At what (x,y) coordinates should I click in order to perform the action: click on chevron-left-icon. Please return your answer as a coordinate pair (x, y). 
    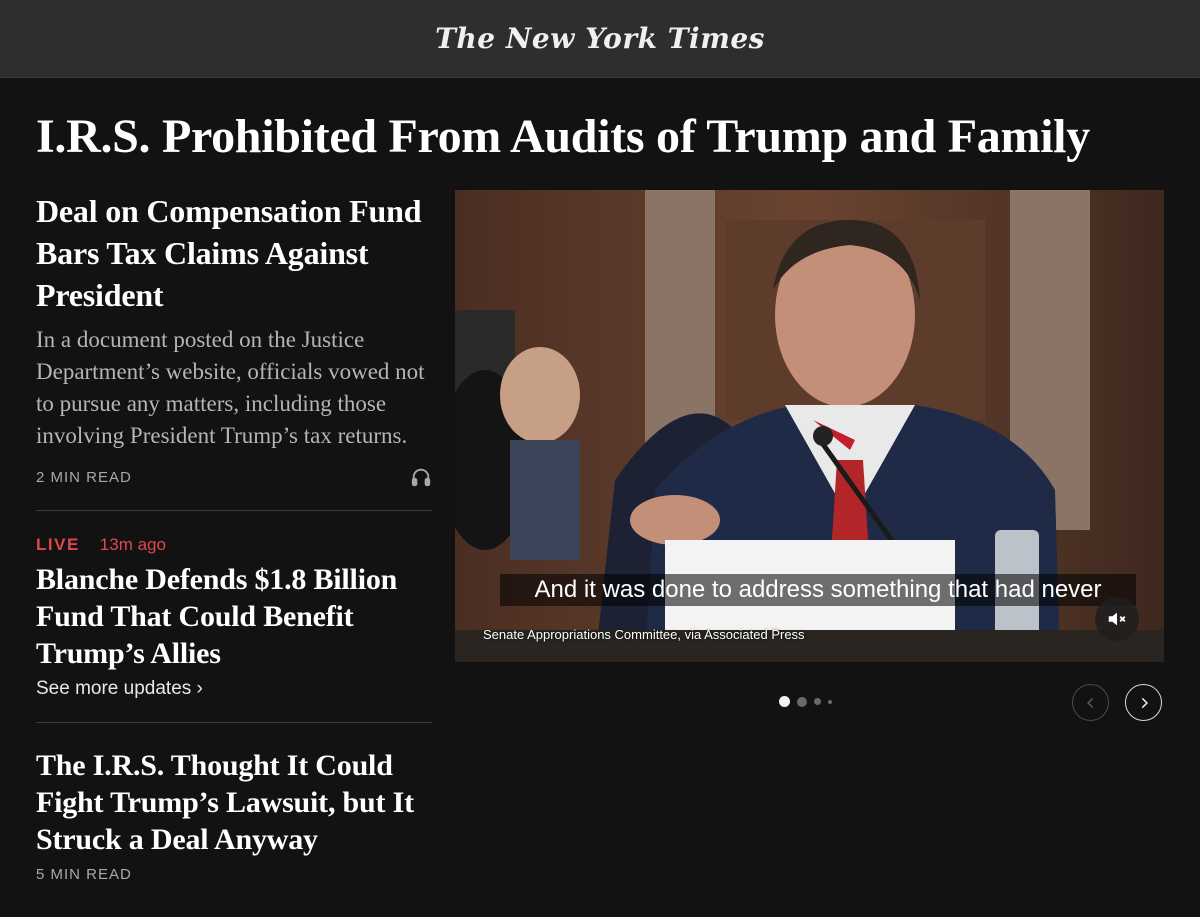
    Looking at the image, I should click on (1089, 702).